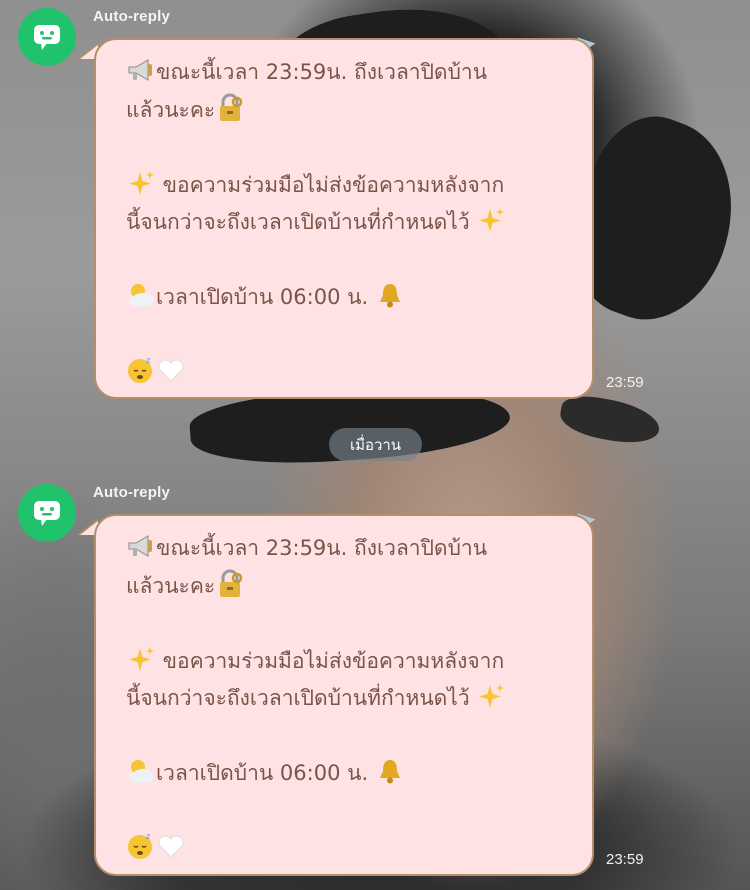  I want to click on date-separator-pill: เมื่อวาน, so click(375, 444).